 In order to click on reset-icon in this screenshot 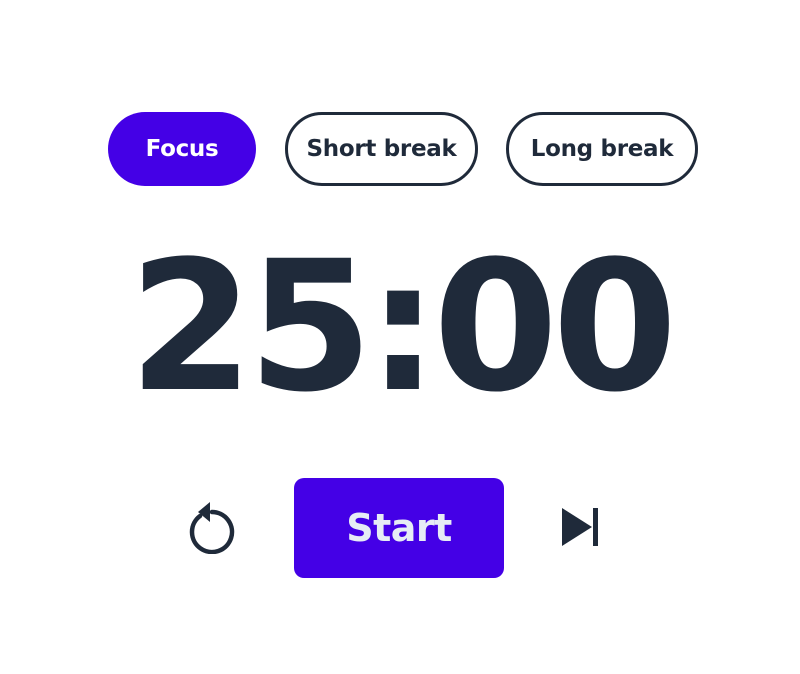, I will do `click(212, 528)`.